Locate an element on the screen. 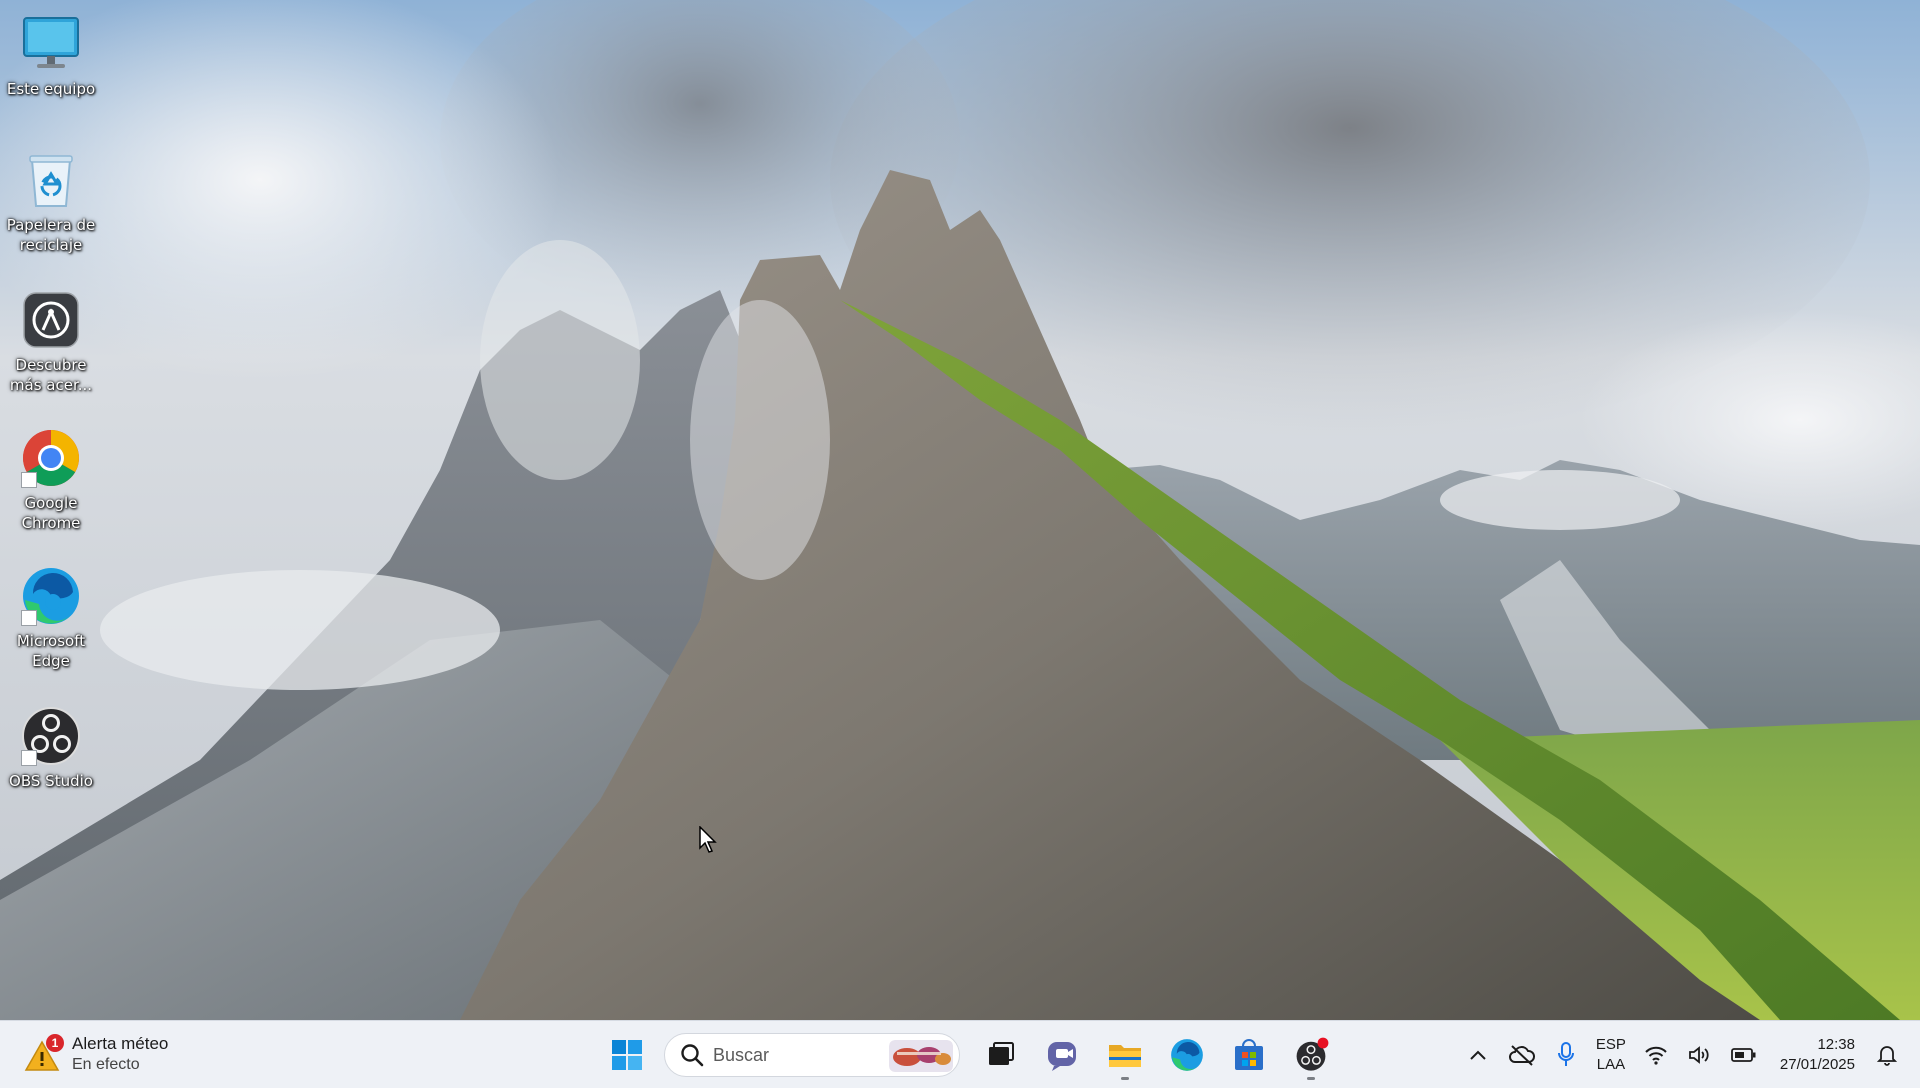 The image size is (1920, 1088). chevron-up-icon is located at coordinates (1478, 1055).